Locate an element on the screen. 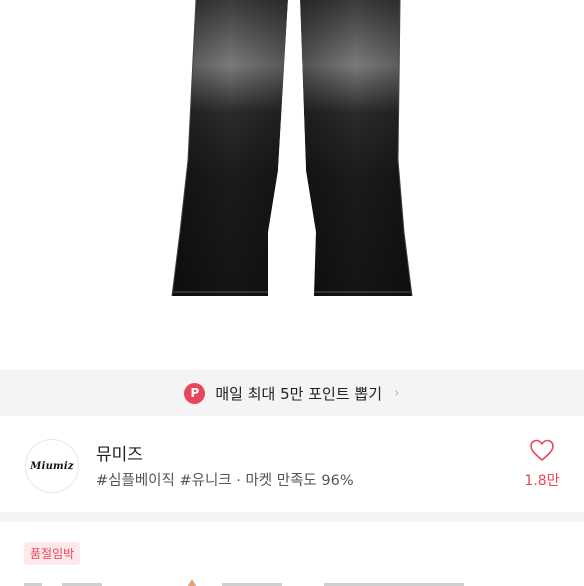 Image resolution: width=584 pixels, height=586 pixels. shop-tags: #심플베이직 #유니크 · 마켓 만족도 96% is located at coordinates (225, 481).